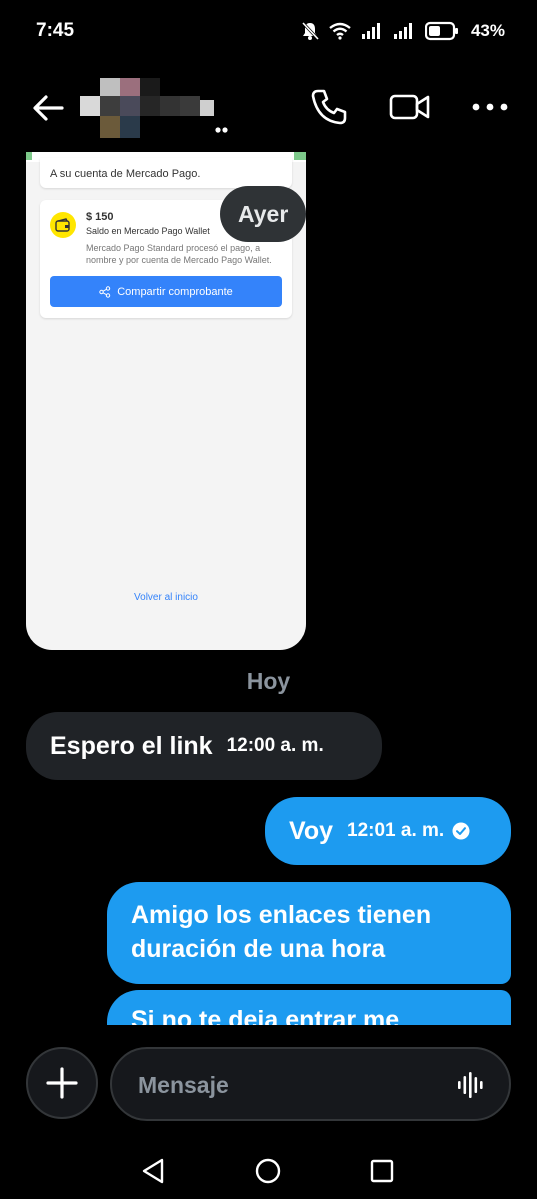 The width and height of the screenshot is (537, 1199). What do you see at coordinates (100, 217) in the screenshot?
I see `payment-amount: $ 150` at bounding box center [100, 217].